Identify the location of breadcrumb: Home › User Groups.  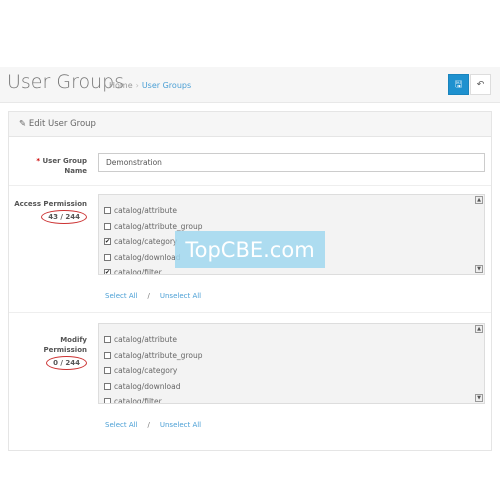
(150, 85).